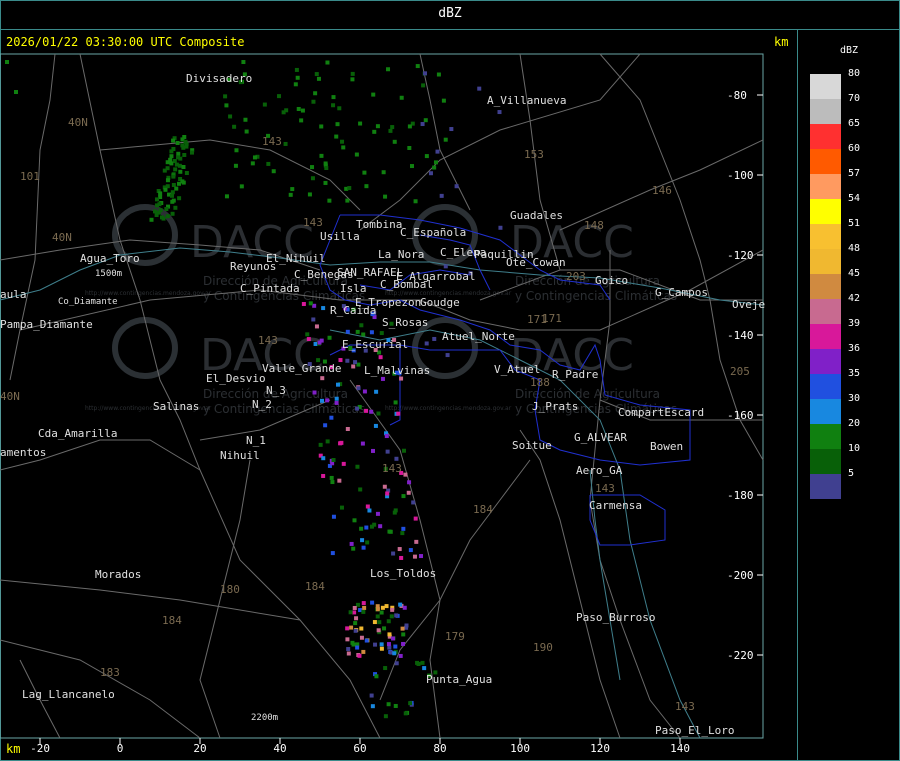  I want to click on svg-text: Usilla, so click(340, 236).